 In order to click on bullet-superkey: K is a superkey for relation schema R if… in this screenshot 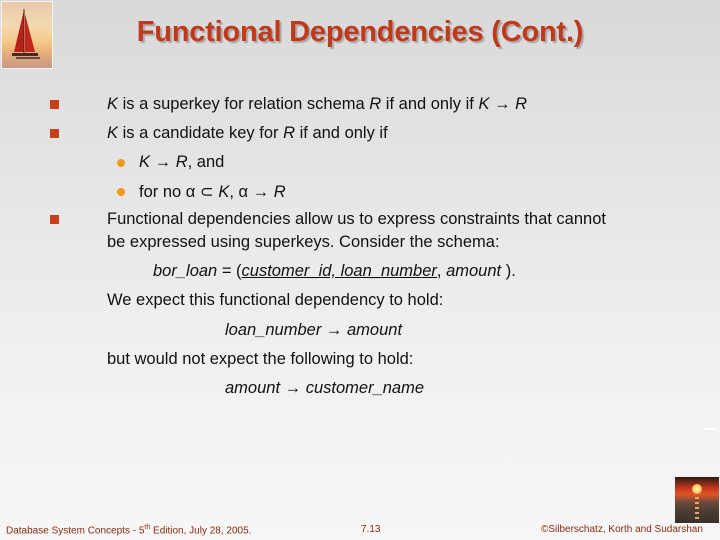, I will do `click(317, 104)`.